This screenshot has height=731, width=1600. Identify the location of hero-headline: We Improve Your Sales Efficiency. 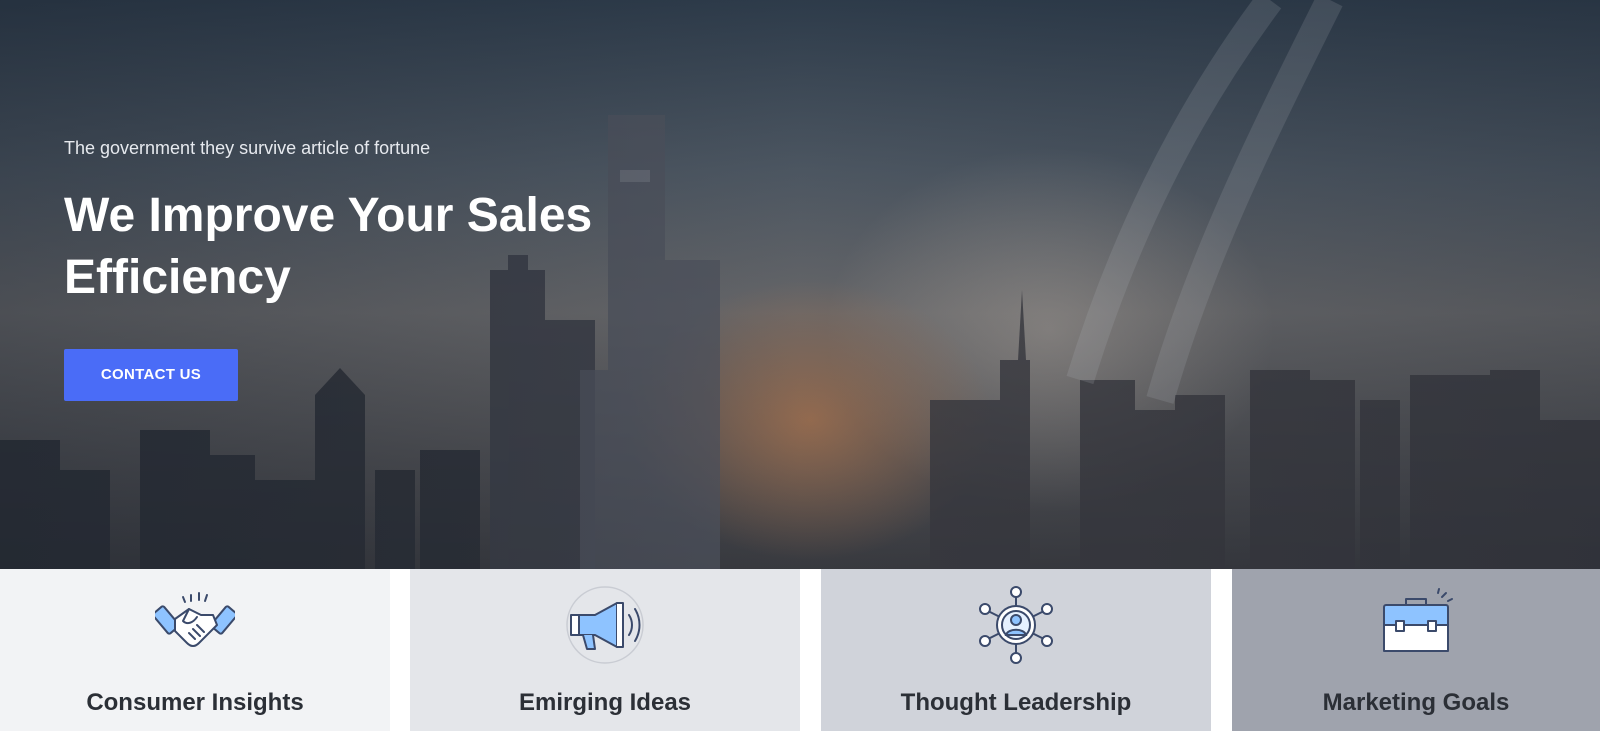
(328, 246).